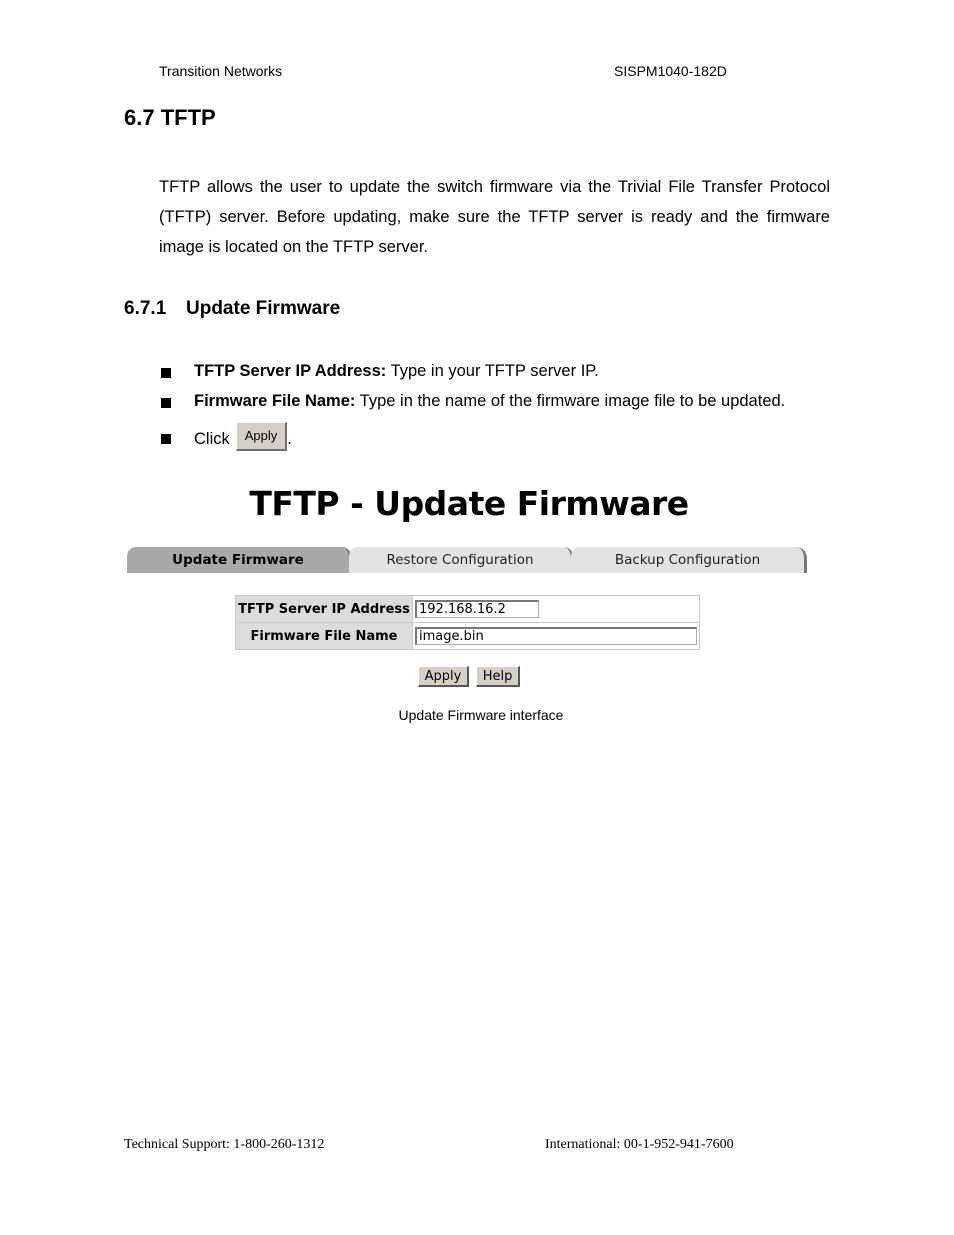  Describe the element at coordinates (461, 560) in the screenshot. I see `tab-restore-configuration: Restore Configuration` at that location.